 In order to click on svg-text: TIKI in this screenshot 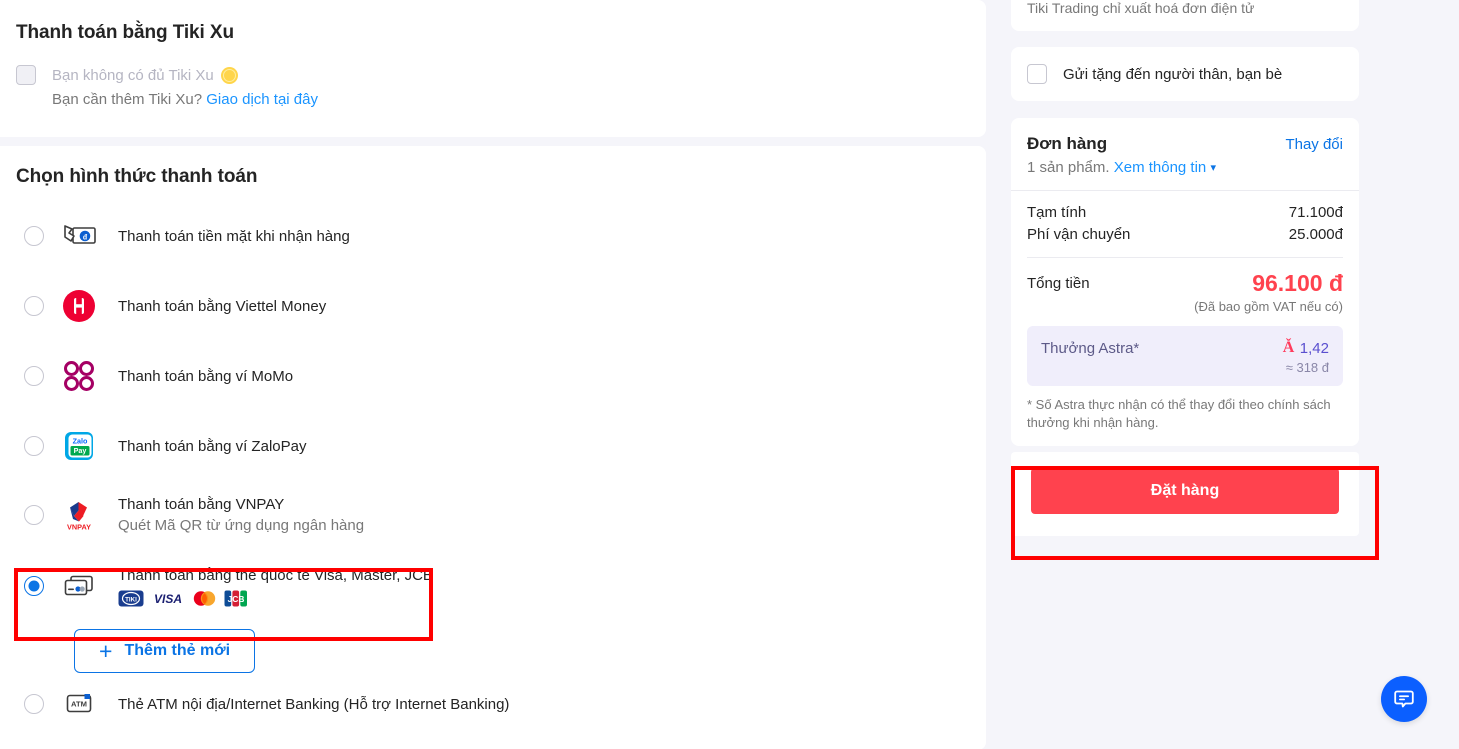, I will do `click(131, 599)`.